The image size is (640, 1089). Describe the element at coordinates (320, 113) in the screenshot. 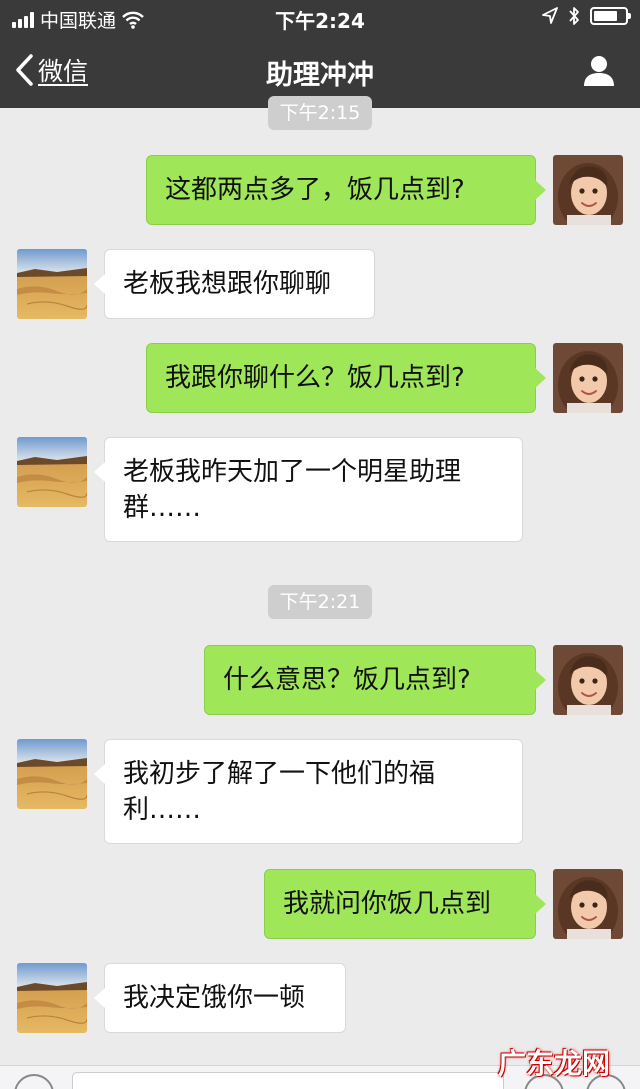

I see `time-chip: 下午2:15` at that location.